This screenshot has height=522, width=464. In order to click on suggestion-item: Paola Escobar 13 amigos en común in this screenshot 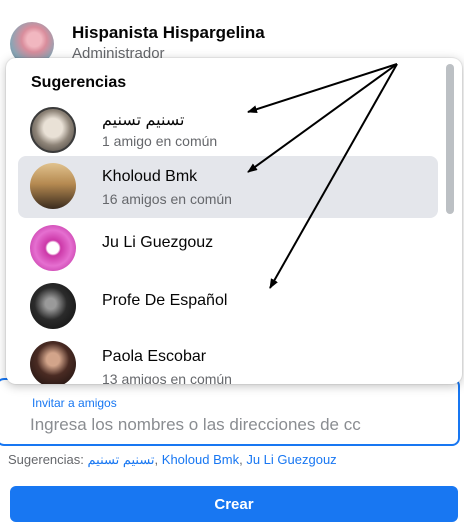, I will do `click(228, 359)`.